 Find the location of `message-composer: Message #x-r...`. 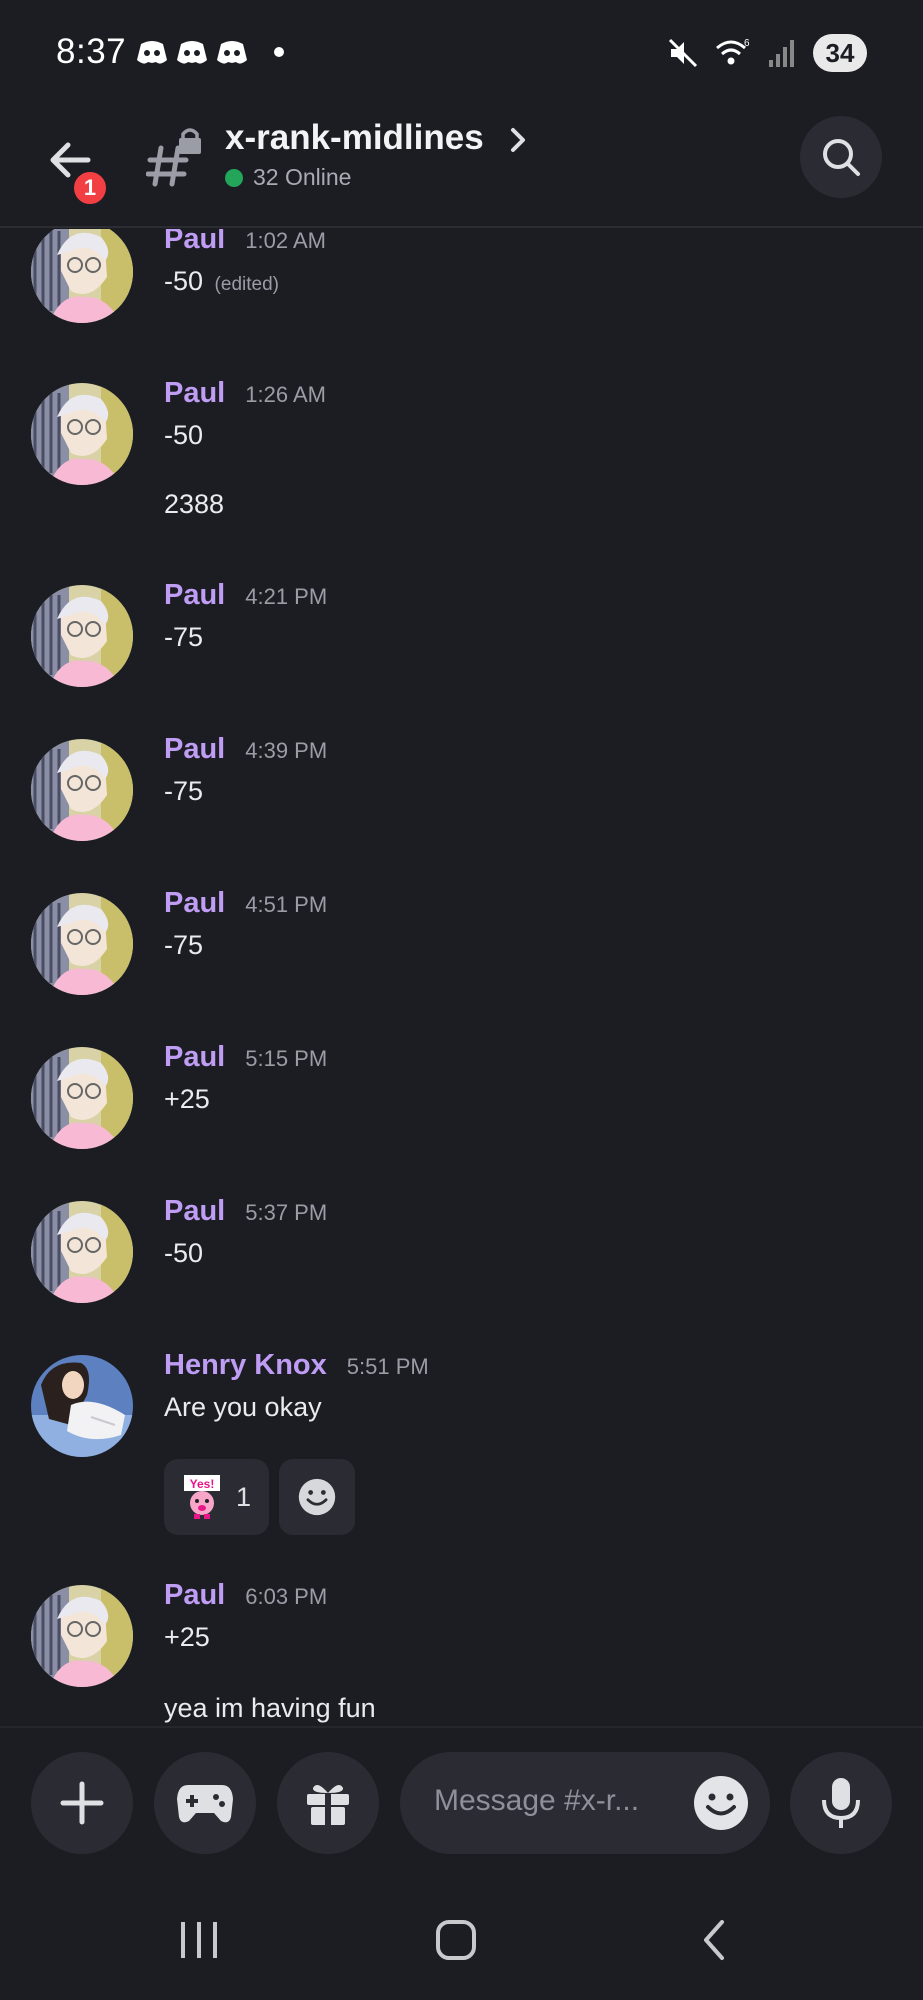

message-composer: Message #x-r... is located at coordinates (461, 1801).